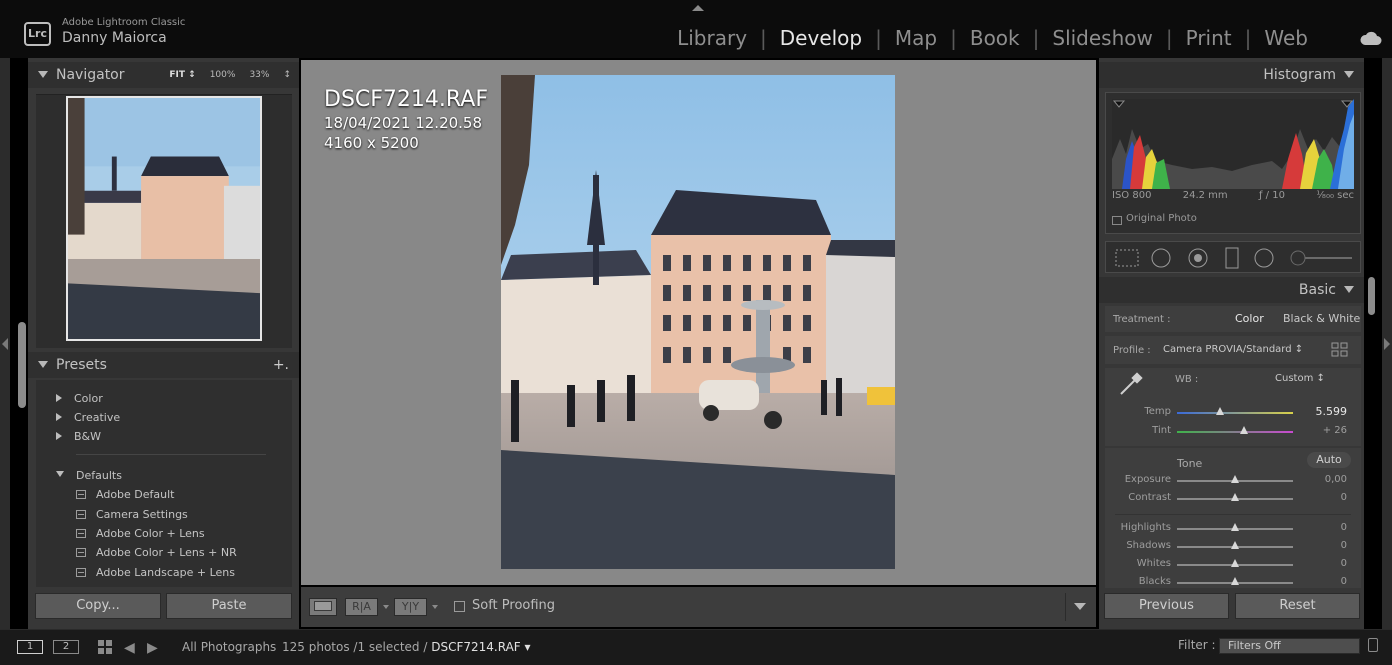  I want to click on module-develop: Develop, so click(821, 38).